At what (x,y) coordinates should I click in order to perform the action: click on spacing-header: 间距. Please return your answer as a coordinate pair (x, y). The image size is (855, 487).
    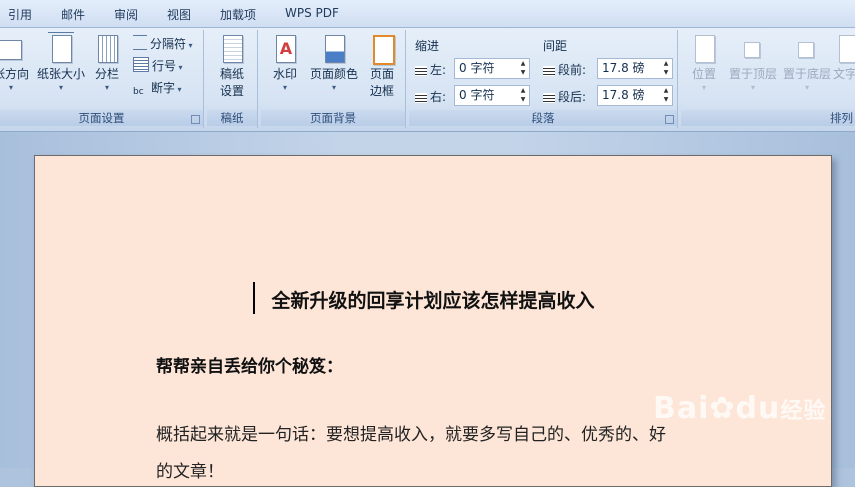
    Looking at the image, I should click on (555, 46).